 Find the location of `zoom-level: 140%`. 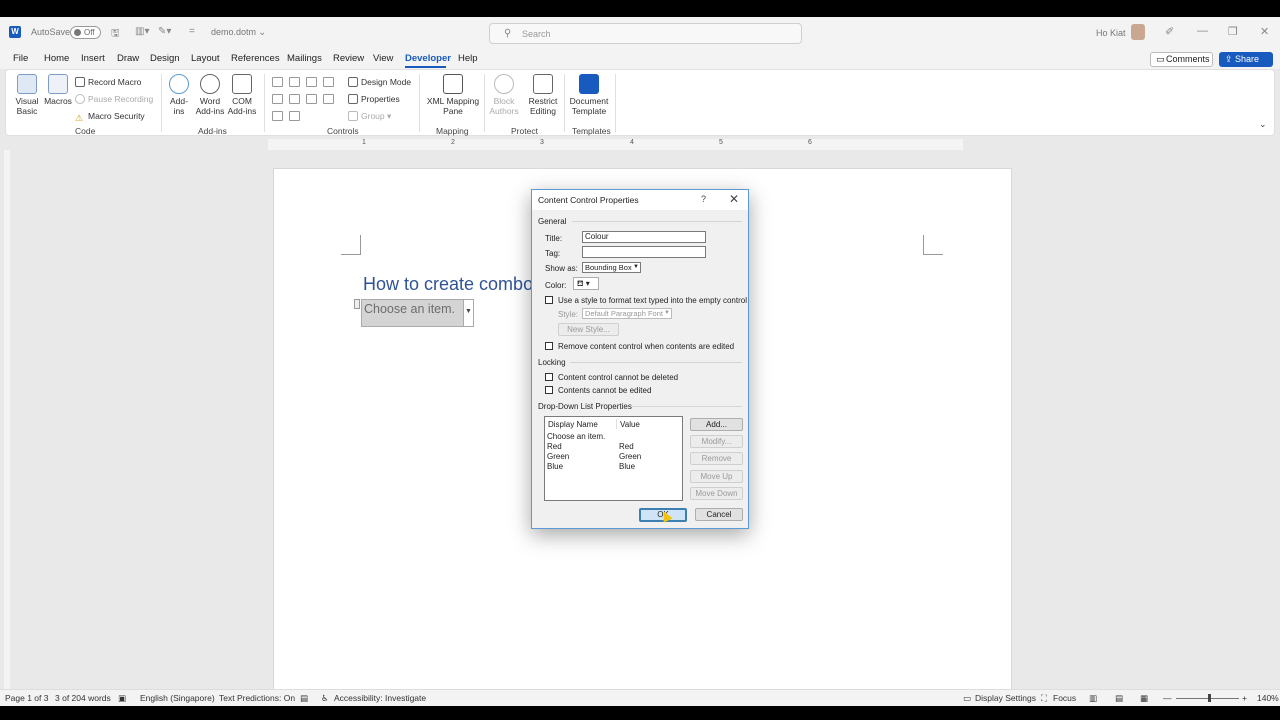

zoom-level: 140% is located at coordinates (1268, 698).